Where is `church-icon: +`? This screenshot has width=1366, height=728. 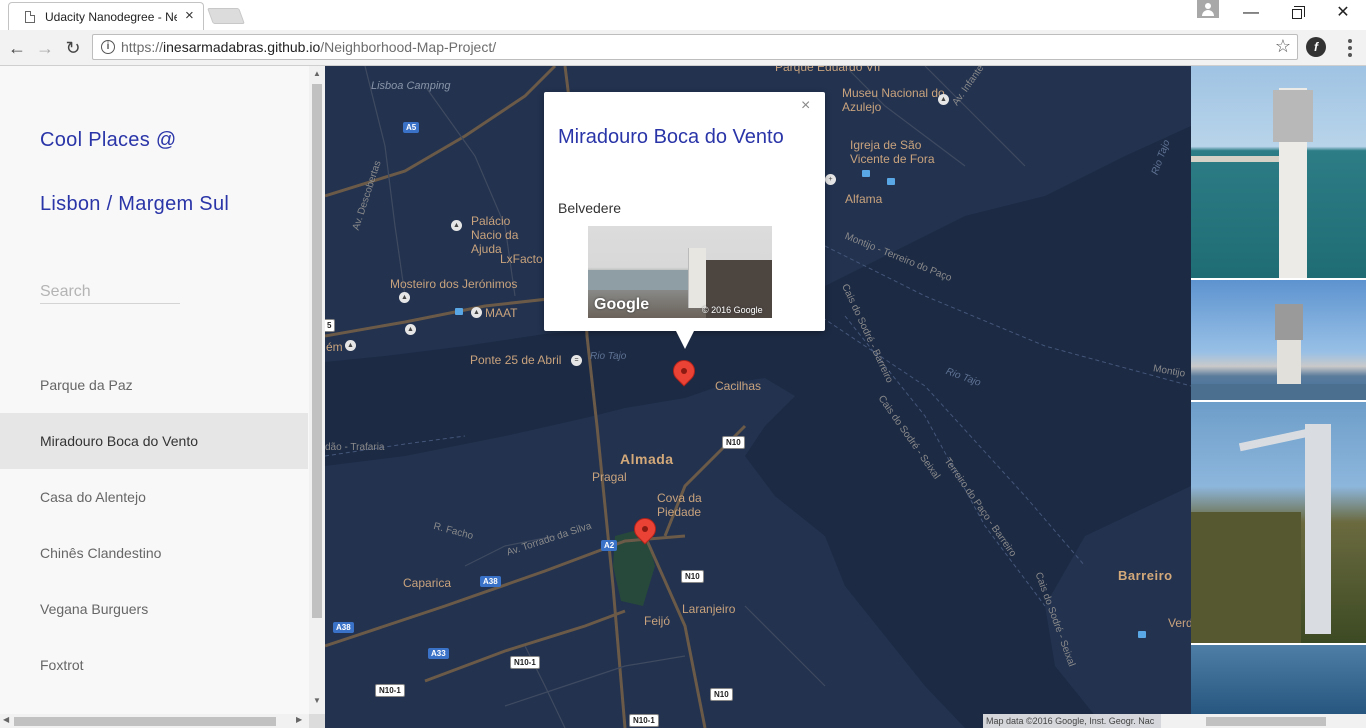 church-icon: + is located at coordinates (830, 179).